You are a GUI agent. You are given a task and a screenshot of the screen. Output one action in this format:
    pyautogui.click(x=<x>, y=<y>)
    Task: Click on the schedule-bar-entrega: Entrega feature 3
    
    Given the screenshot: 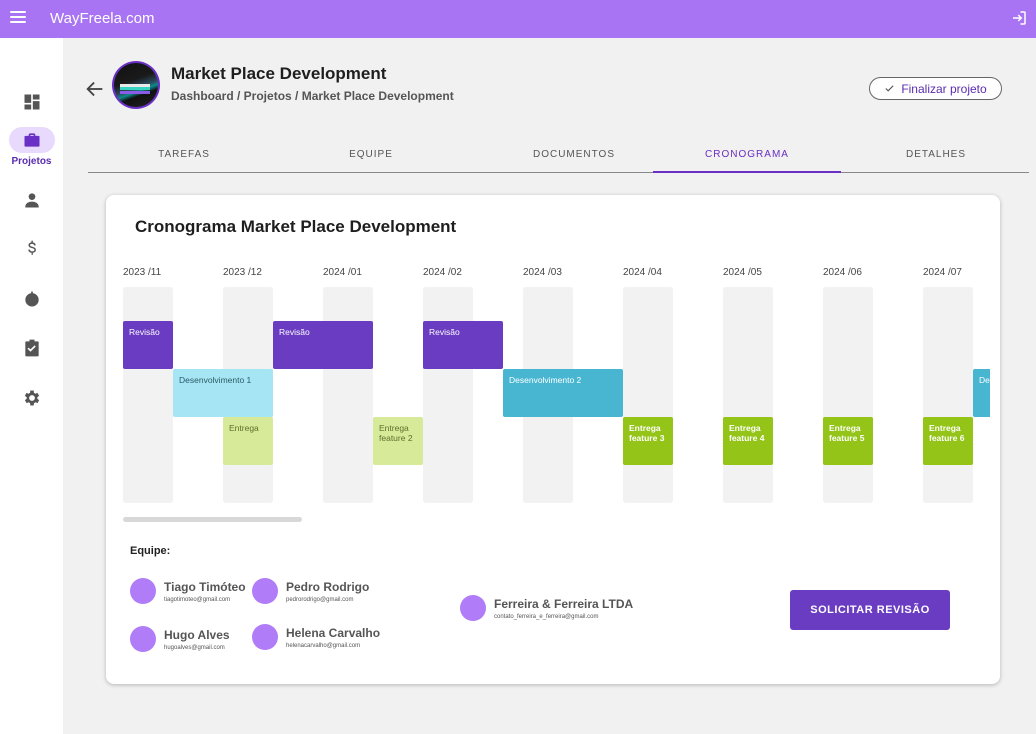 What is the action you would take?
    pyautogui.click(x=648, y=441)
    